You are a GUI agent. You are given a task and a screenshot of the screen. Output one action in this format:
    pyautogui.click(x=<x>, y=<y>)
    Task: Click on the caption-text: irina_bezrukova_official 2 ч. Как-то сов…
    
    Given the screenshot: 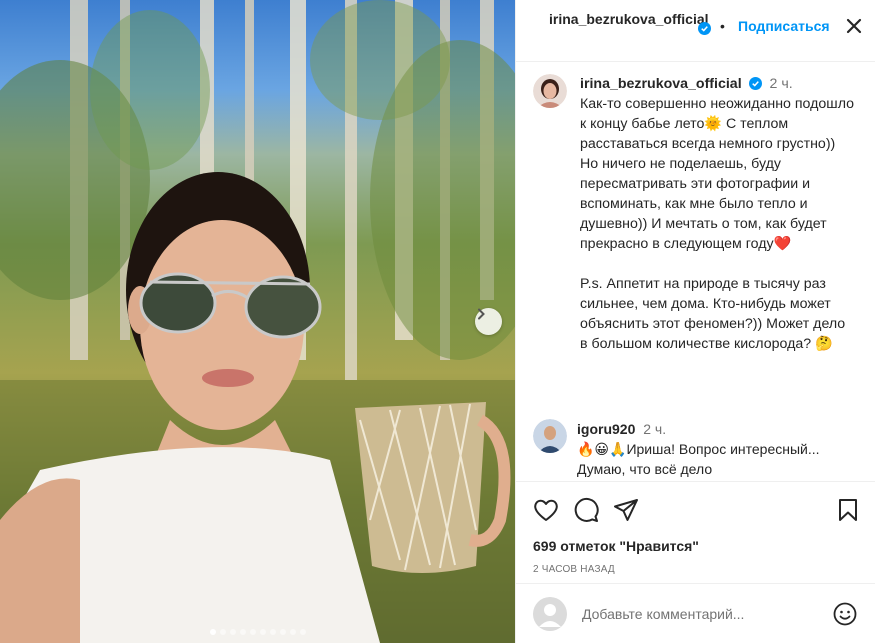 What is the action you would take?
    pyautogui.click(x=717, y=214)
    